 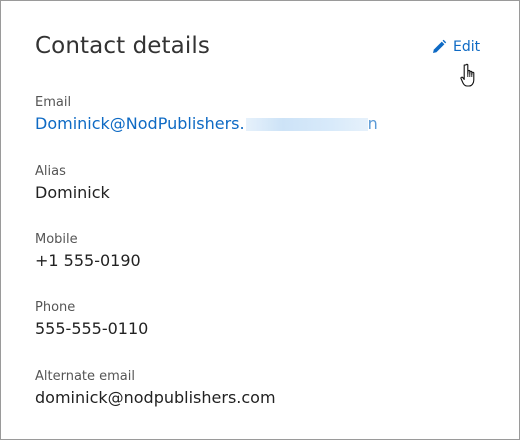 What do you see at coordinates (467, 47) in the screenshot?
I see `edit-label: Edit` at bounding box center [467, 47].